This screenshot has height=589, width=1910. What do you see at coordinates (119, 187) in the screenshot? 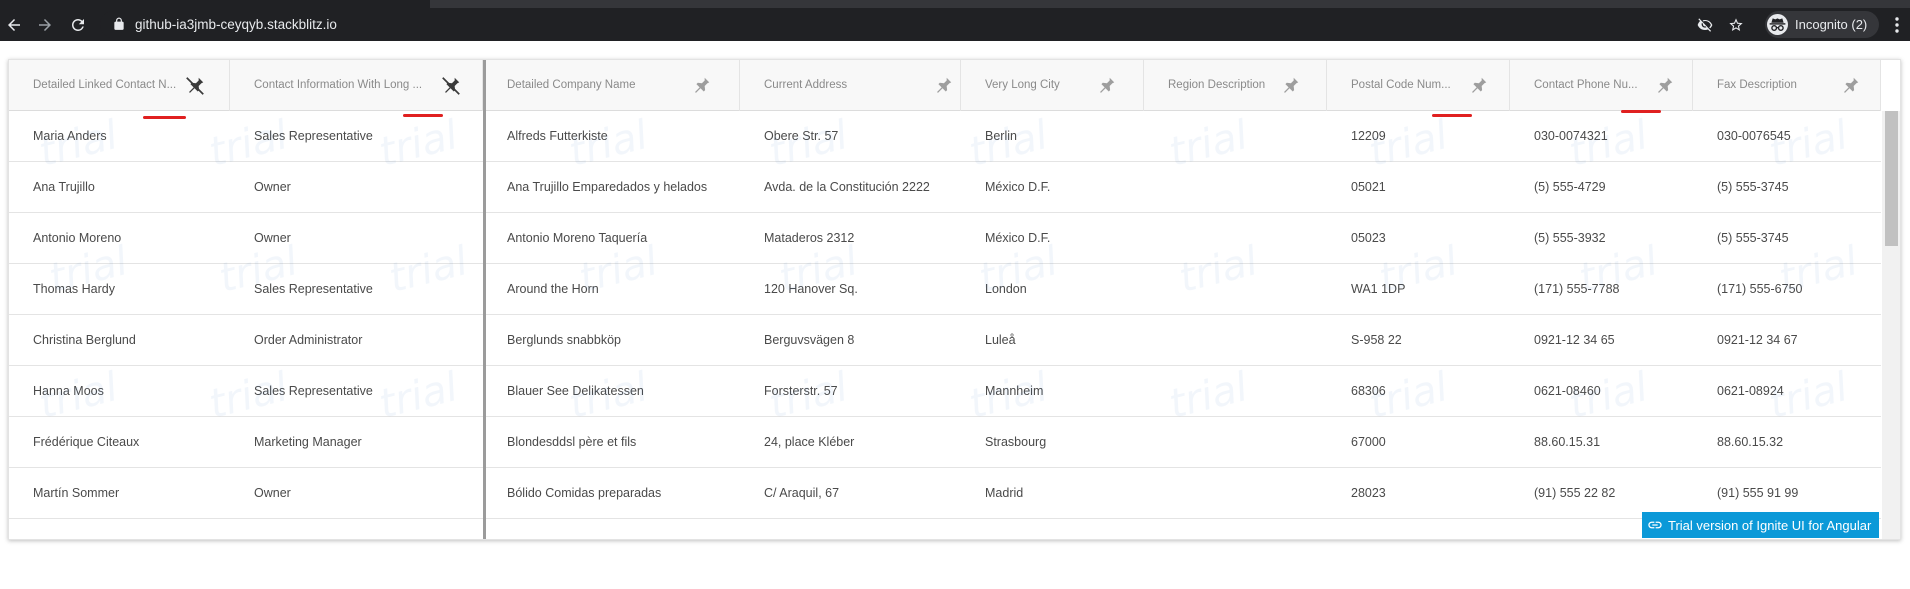
I see `table-cell: Ana Trujillo` at bounding box center [119, 187].